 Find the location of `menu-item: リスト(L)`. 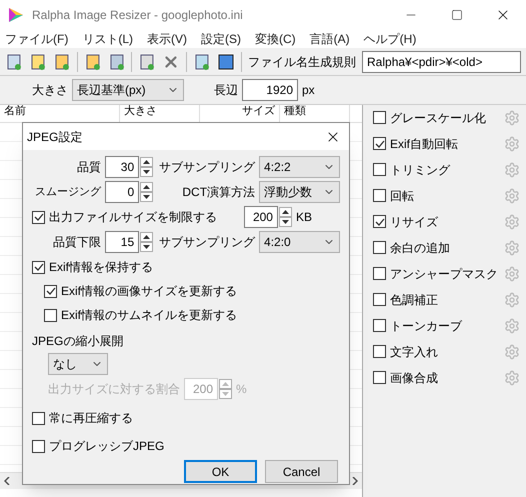

menu-item: リスト(L) is located at coordinates (107, 39).